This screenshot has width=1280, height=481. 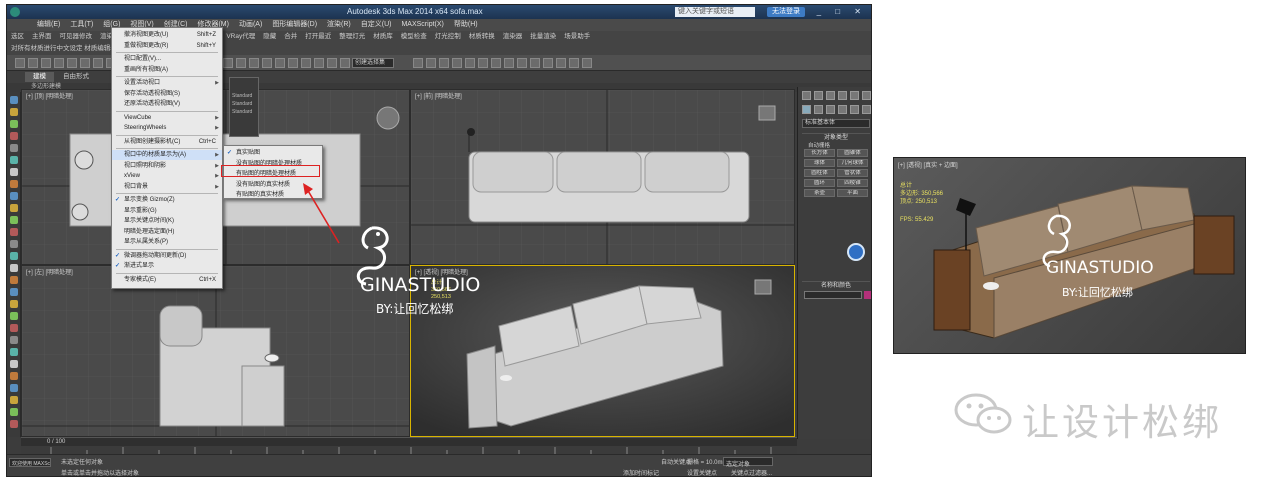 I want to click on menu-option: 还原活动透视视图(V), so click(x=167, y=104).